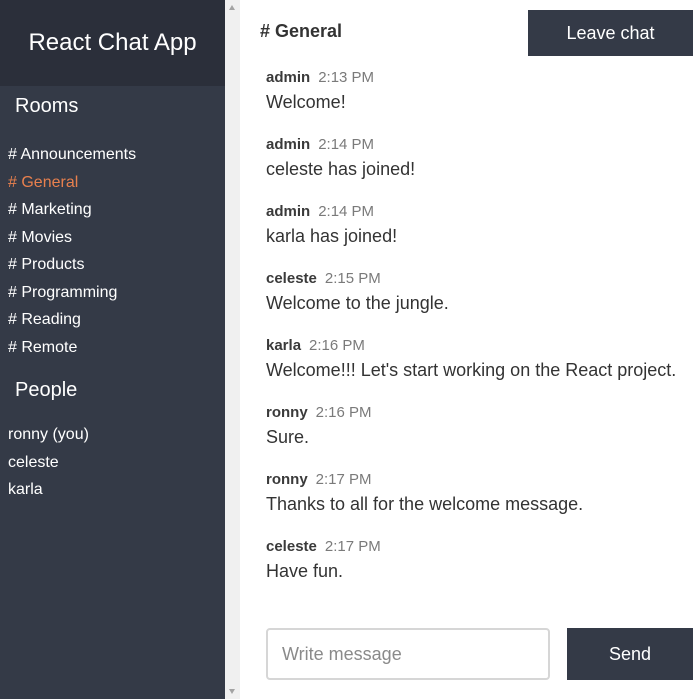  I want to click on person-item: celeste, so click(33, 462).